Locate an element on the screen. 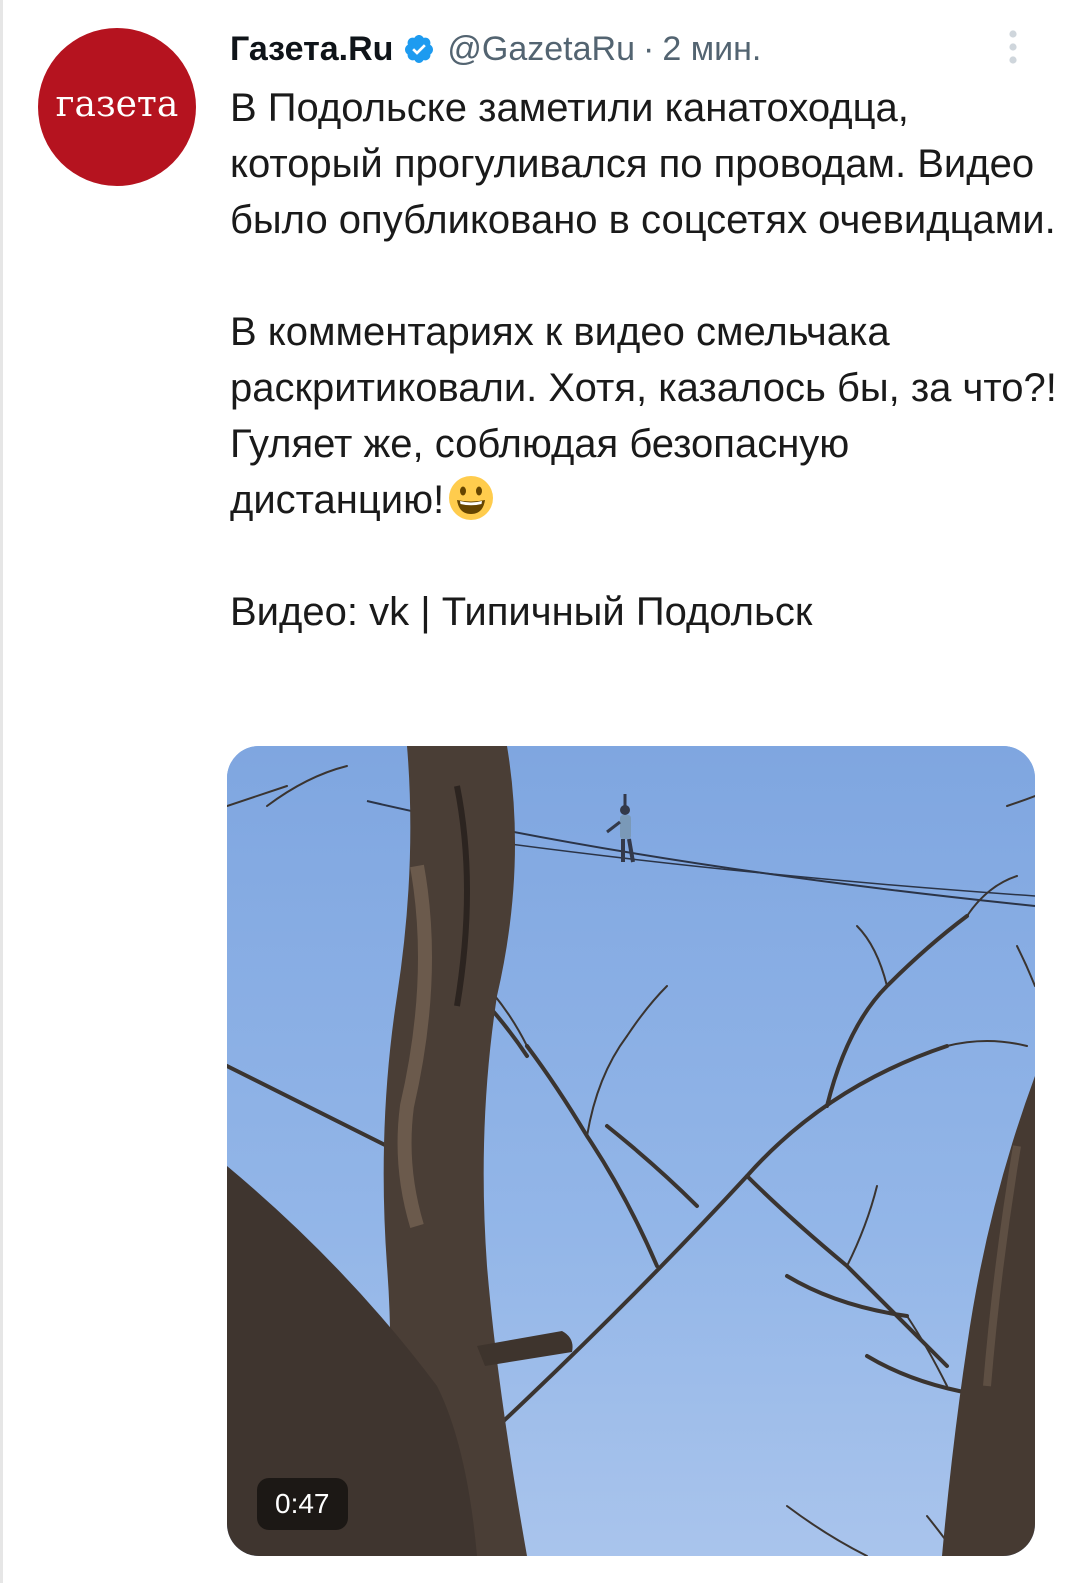 Image resolution: width=1080 pixels, height=1583 pixels. avatar: газета is located at coordinates (117, 107).